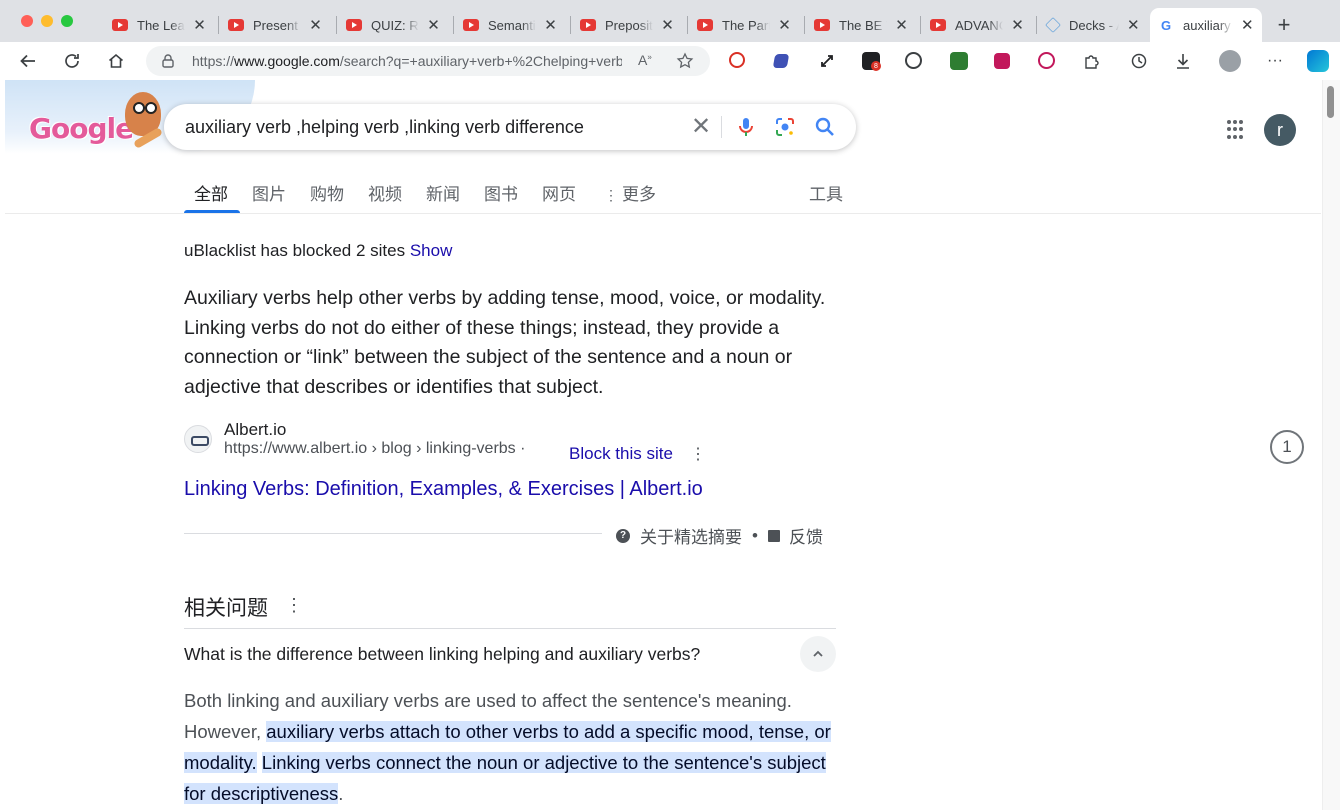 The image size is (1340, 810). Describe the element at coordinates (781, 61) in the screenshot. I see `pen-extension-icon` at that location.